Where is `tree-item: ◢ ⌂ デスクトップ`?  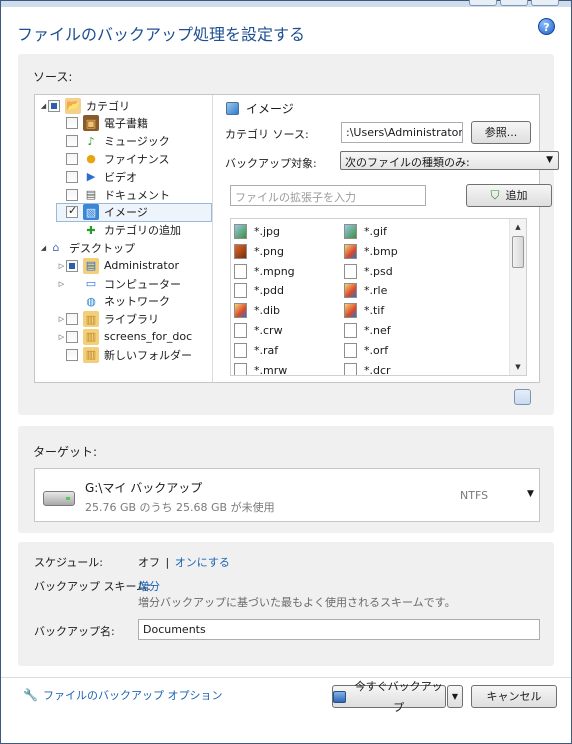
tree-item: ◢ ⌂ デスクトップ is located at coordinates (87, 247).